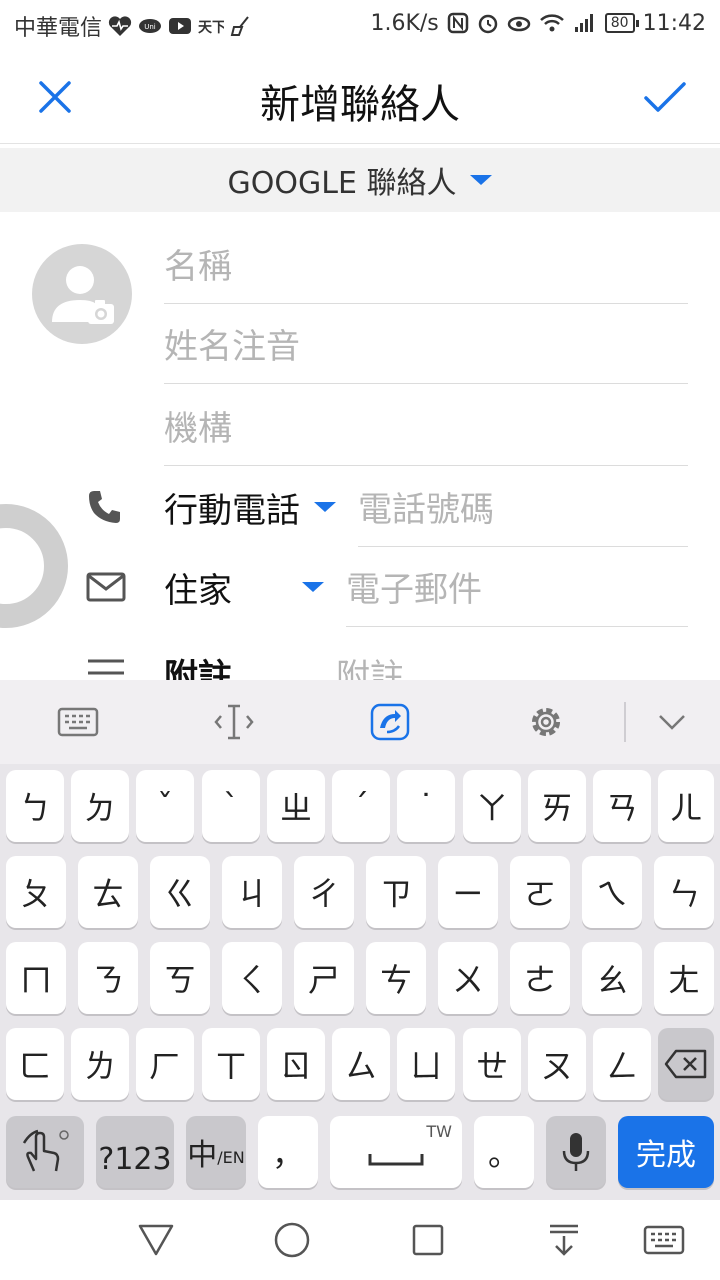 This screenshot has width=720, height=1280. I want to click on signal-icon, so click(585, 23).